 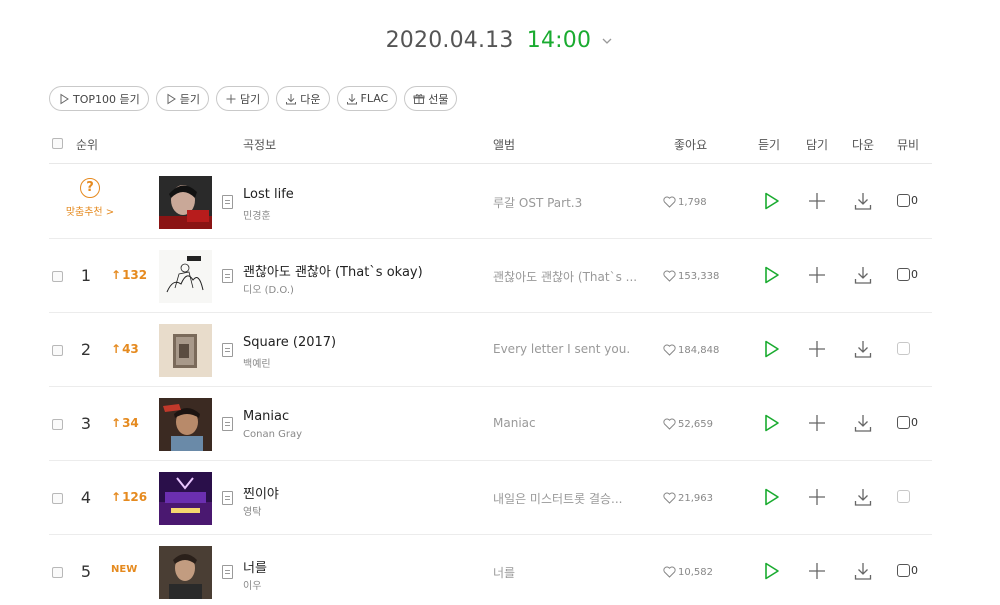 What do you see at coordinates (261, 492) in the screenshot?
I see `song-title: 찐이야` at bounding box center [261, 492].